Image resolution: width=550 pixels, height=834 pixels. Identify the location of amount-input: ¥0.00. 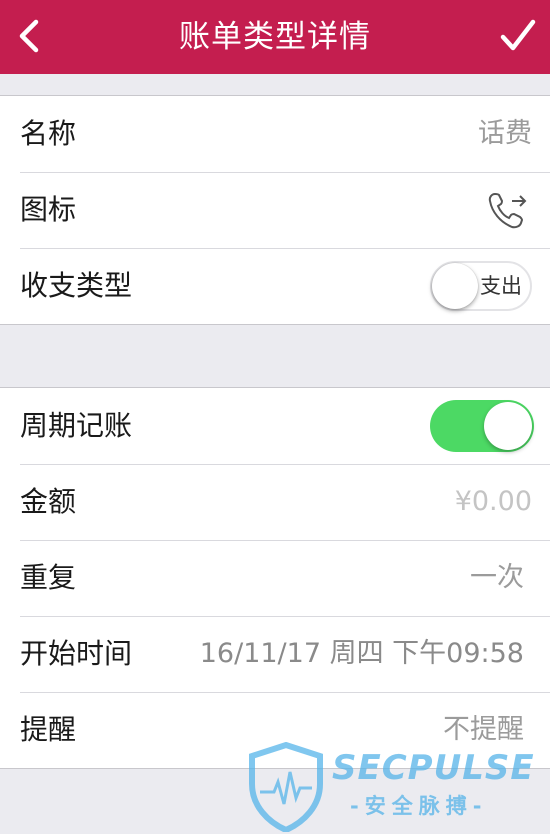
(493, 502).